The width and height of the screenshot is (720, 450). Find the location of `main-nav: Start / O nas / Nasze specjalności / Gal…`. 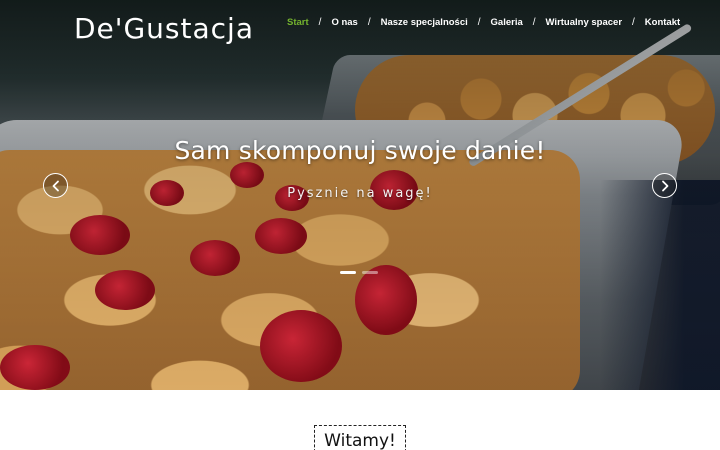

main-nav: Start / O nas / Nasze specjalności / Gal… is located at coordinates (483, 22).